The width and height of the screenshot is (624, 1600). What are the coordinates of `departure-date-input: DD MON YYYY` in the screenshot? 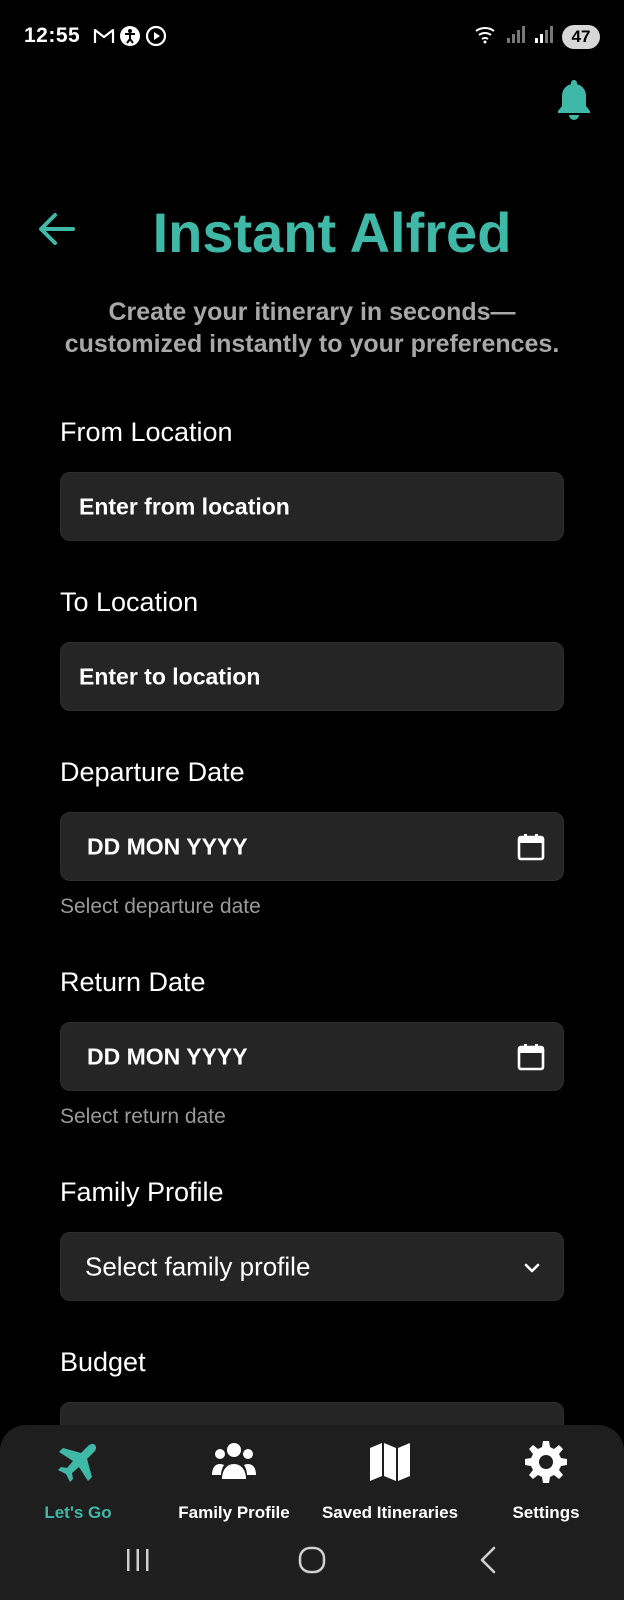 It's located at (312, 846).